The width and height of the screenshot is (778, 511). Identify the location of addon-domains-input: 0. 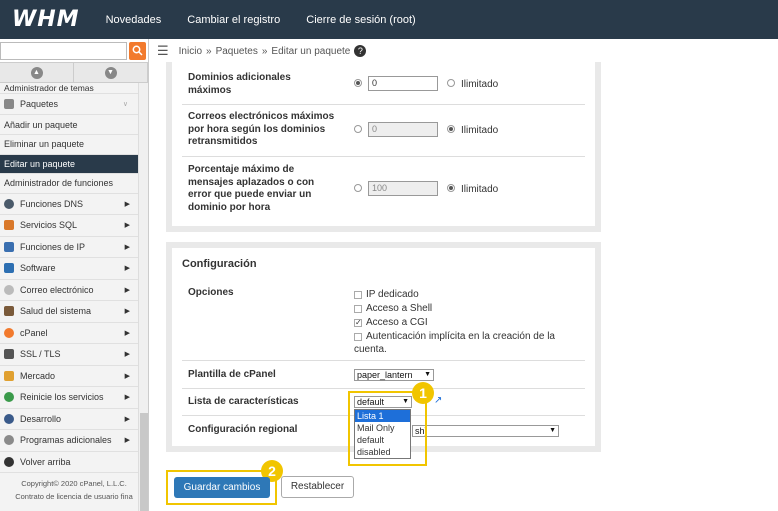
(403, 83).